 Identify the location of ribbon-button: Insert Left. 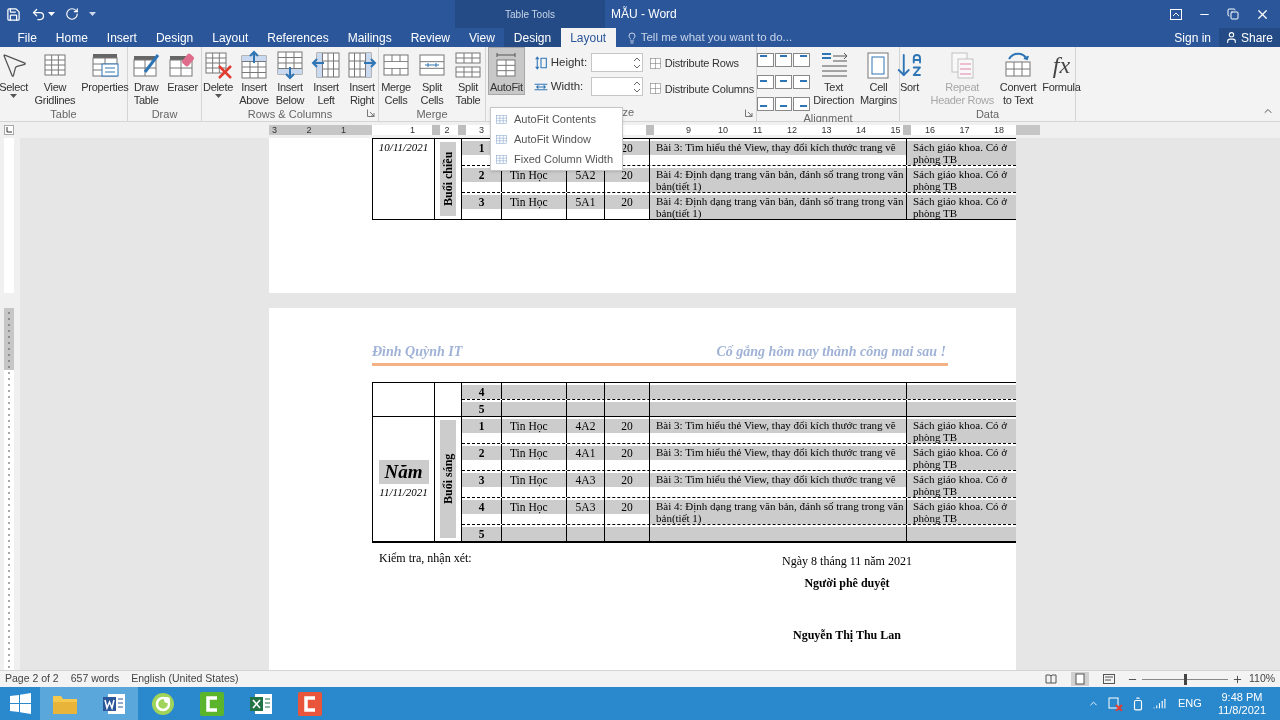
(326, 77).